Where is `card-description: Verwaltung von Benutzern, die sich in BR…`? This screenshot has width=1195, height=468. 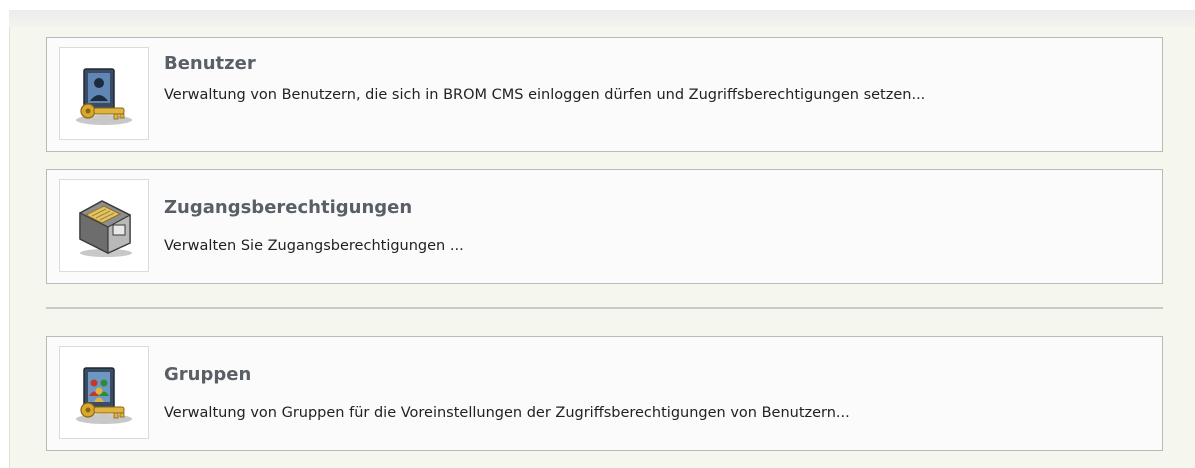
card-description: Verwaltung von Benutzern, die sich in BR… is located at coordinates (545, 95).